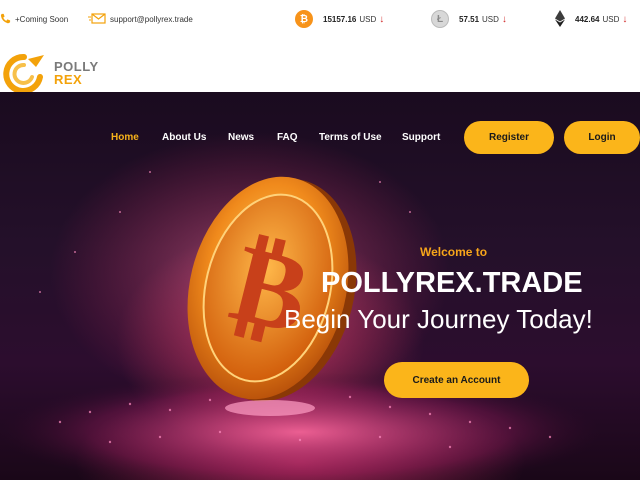 This screenshot has height=480, width=640. What do you see at coordinates (151, 19) in the screenshot?
I see `email-link: support@pollyrex.trade` at bounding box center [151, 19].